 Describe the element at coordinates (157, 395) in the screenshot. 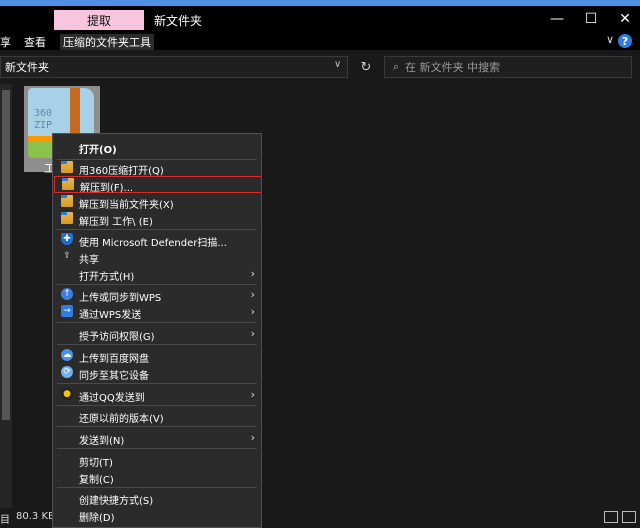

I see `menu-item-send-qq: ● 通过QQ发送到 ›` at that location.